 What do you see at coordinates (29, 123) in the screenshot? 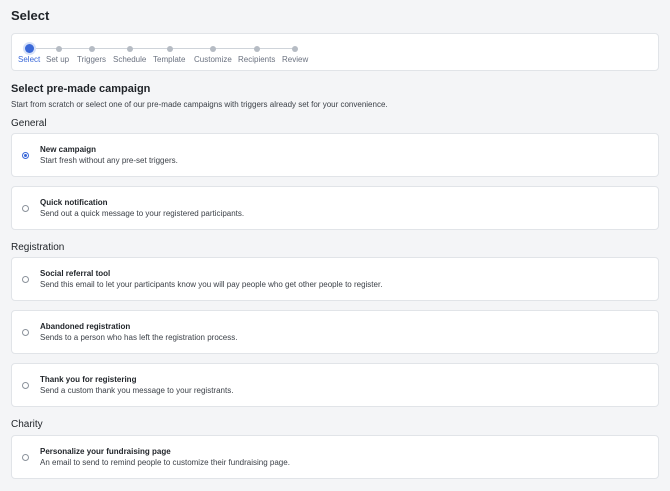
I see `group-title-general: General` at bounding box center [29, 123].